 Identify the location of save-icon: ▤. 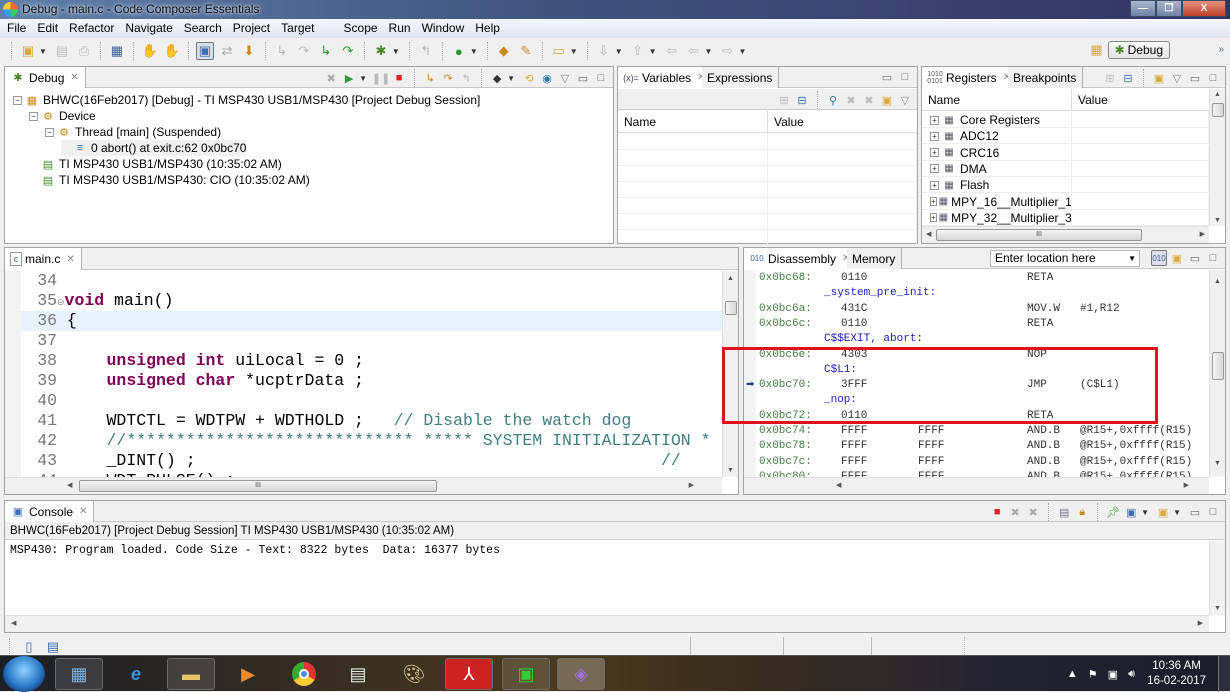
(62, 51).